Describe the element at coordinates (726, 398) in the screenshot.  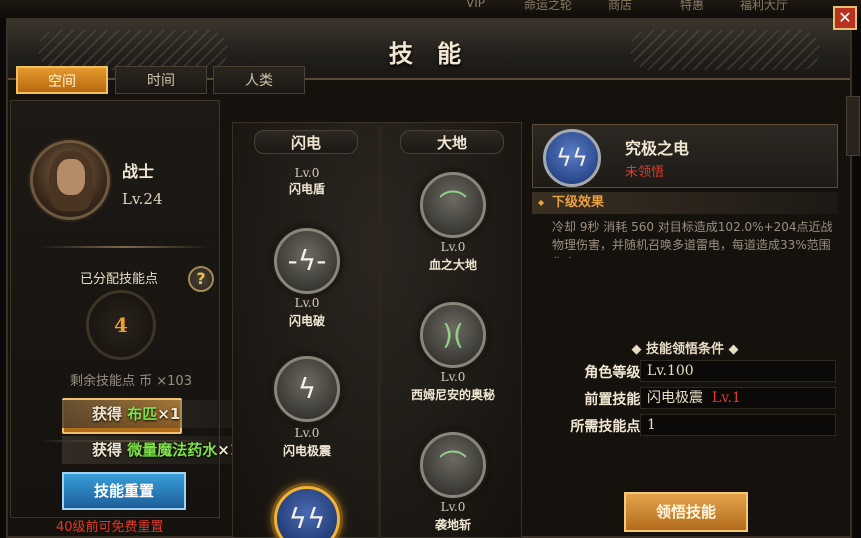
I see `condition-extra: Lv.1` at that location.